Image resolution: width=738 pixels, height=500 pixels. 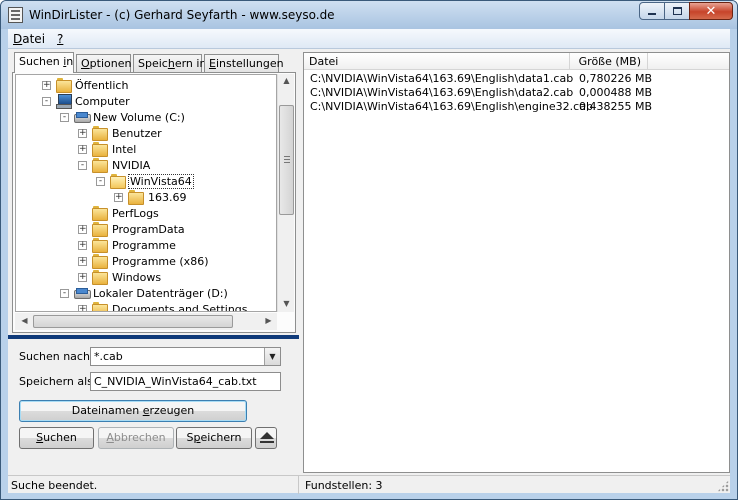 I want to click on save-button-post: eichern, so click(x=221, y=437).